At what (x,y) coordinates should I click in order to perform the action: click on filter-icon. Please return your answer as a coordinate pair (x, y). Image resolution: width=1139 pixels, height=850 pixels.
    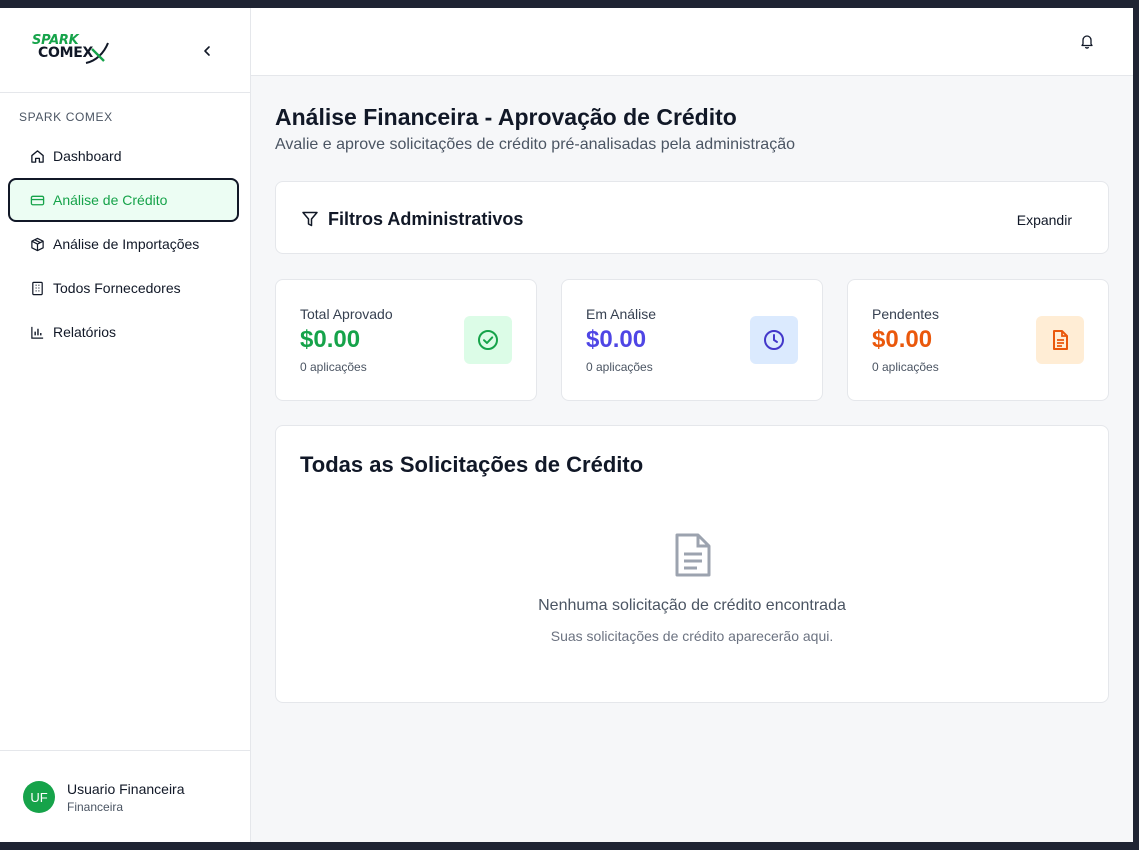
    Looking at the image, I should click on (310, 221).